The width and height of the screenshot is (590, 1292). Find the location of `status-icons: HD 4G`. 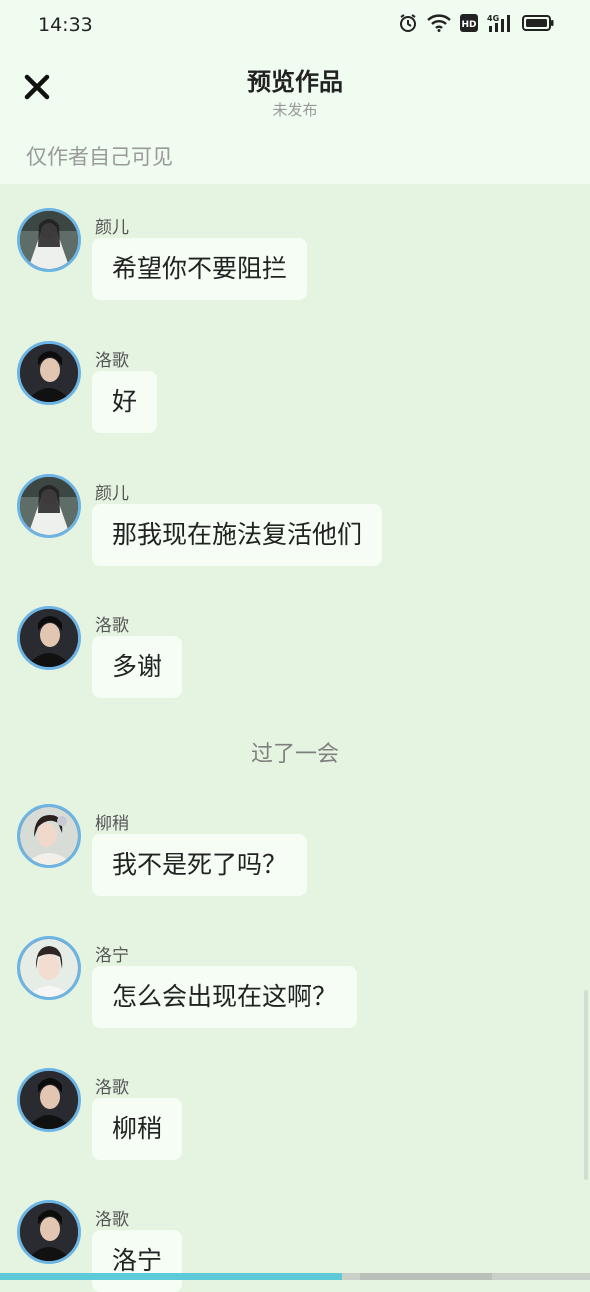

status-icons: HD 4G is located at coordinates (476, 23).